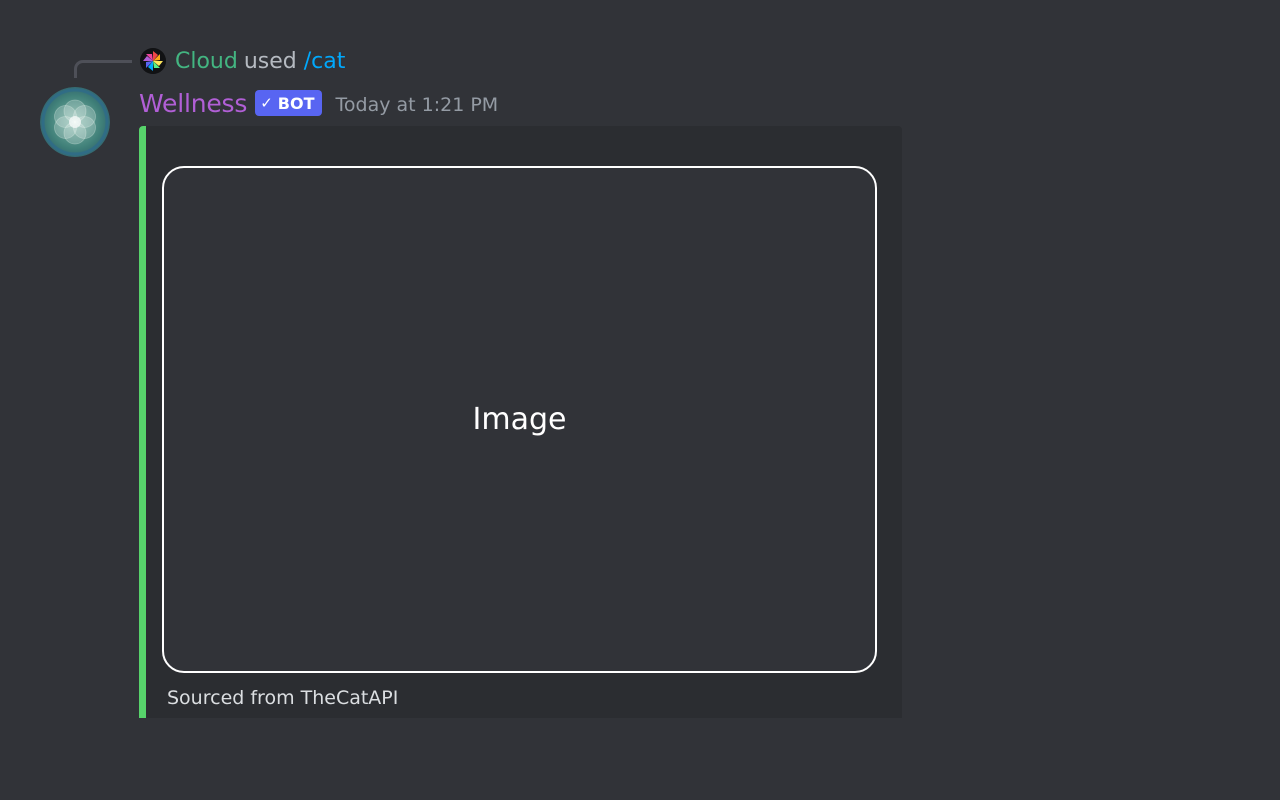 The width and height of the screenshot is (1280, 800). What do you see at coordinates (417, 105) in the screenshot?
I see `message-timestamp: Today at 1:21 PM` at bounding box center [417, 105].